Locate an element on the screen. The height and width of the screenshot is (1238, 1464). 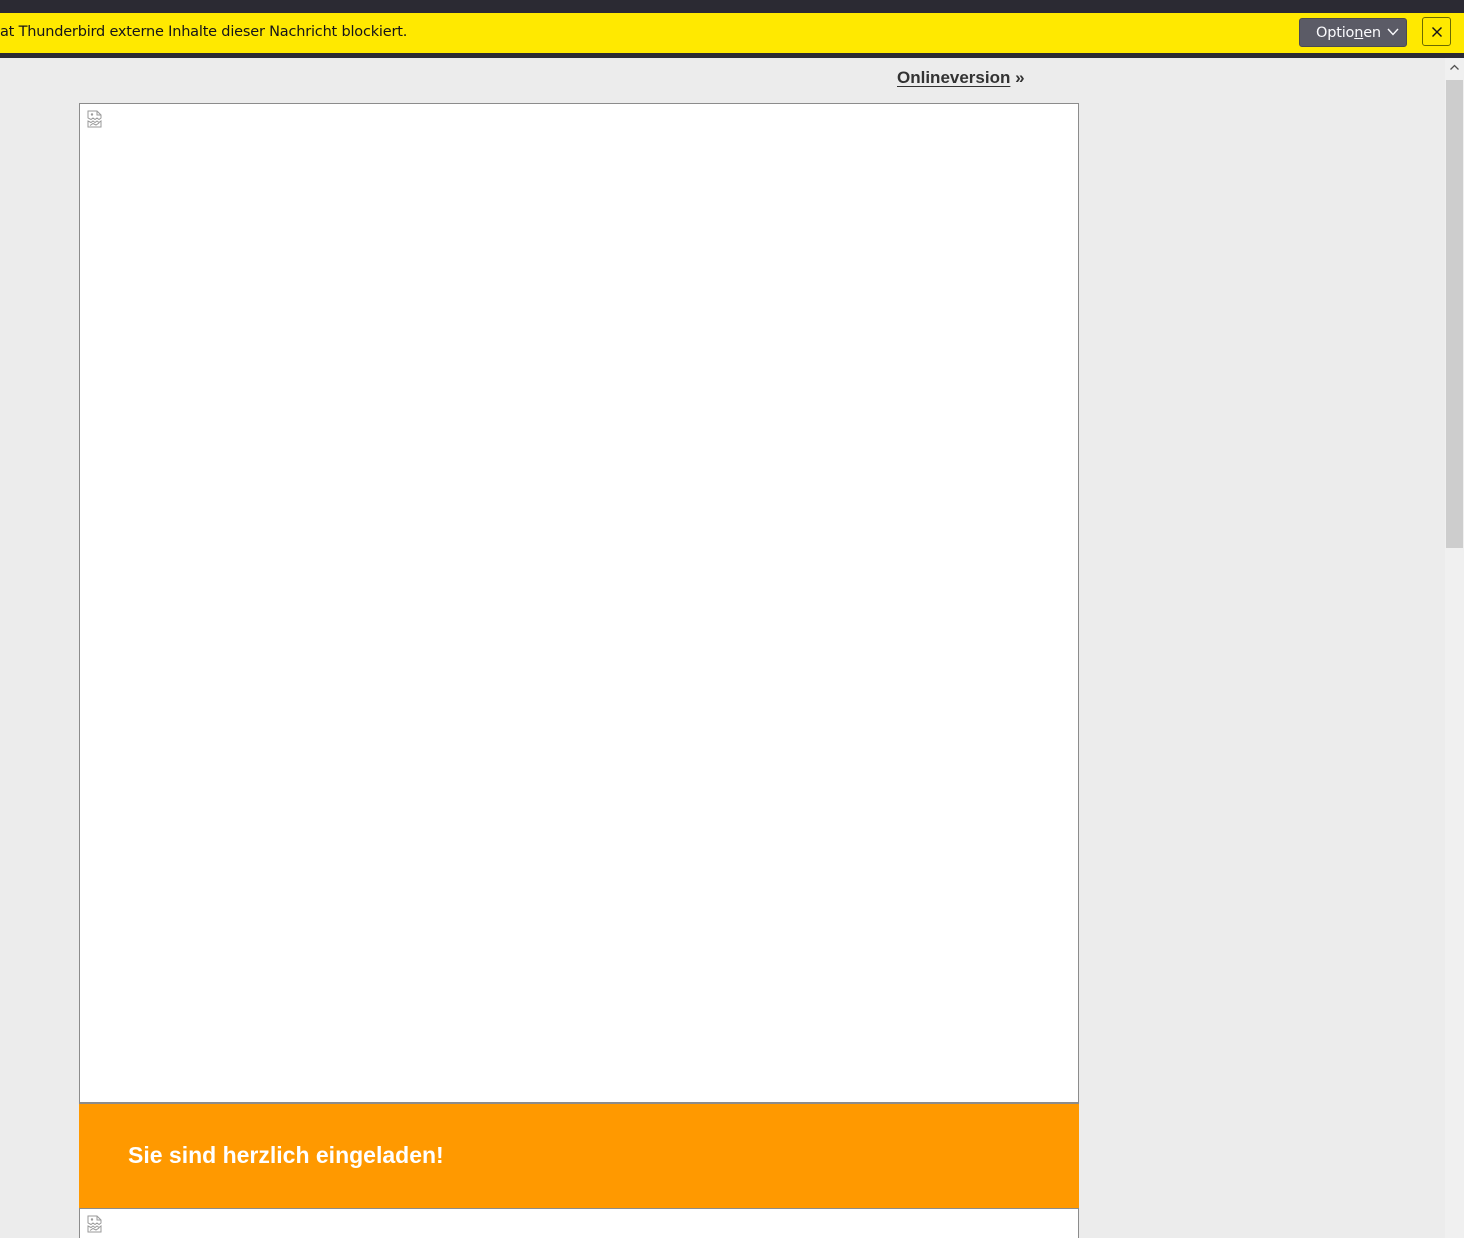
close-icon is located at coordinates (1436, 31).